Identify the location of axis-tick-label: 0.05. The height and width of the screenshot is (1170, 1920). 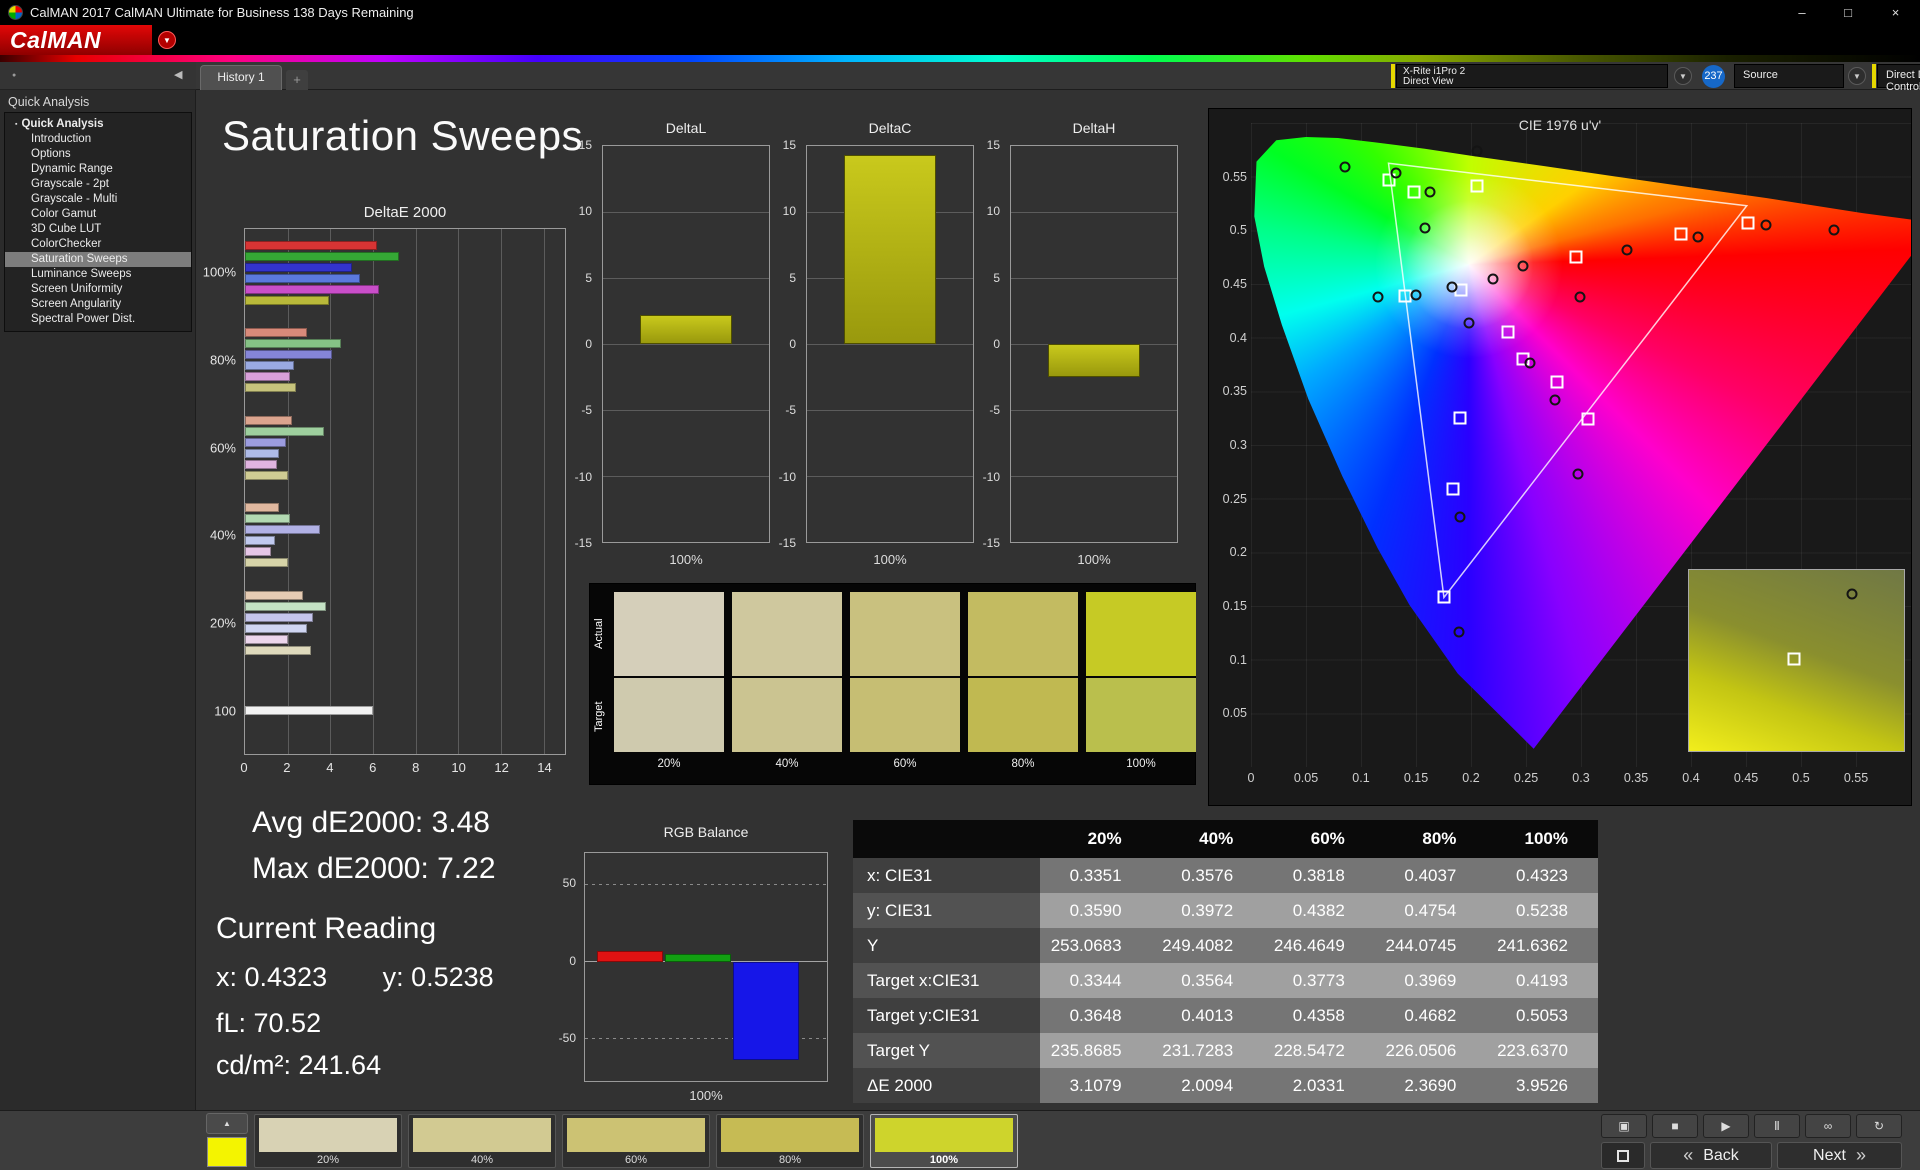
(1234, 713).